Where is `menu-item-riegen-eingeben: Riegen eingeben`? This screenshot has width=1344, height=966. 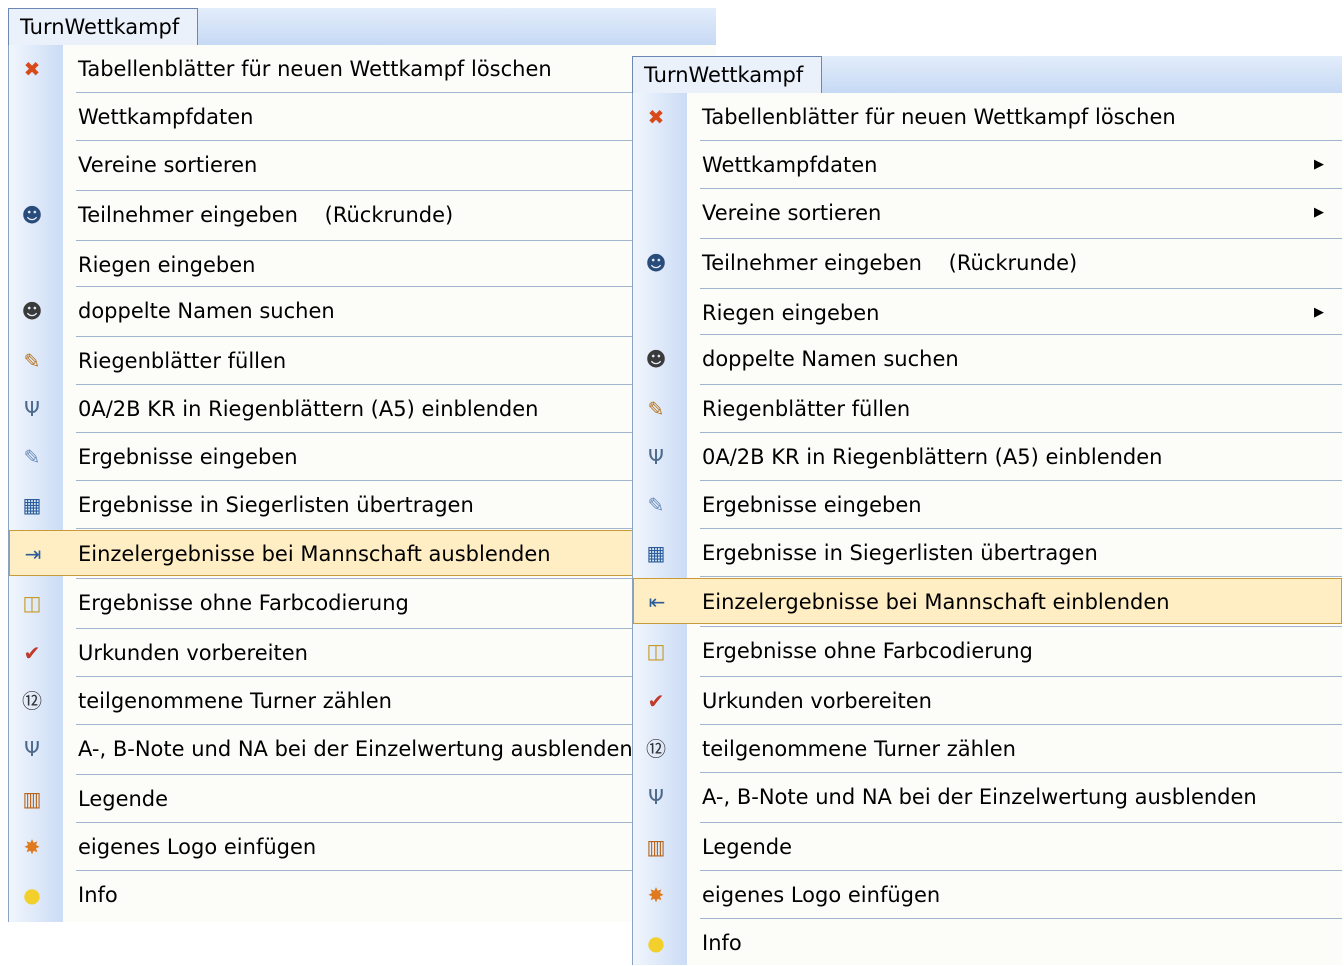 menu-item-riegen-eingeben: Riegen eingeben is located at coordinates (362, 265).